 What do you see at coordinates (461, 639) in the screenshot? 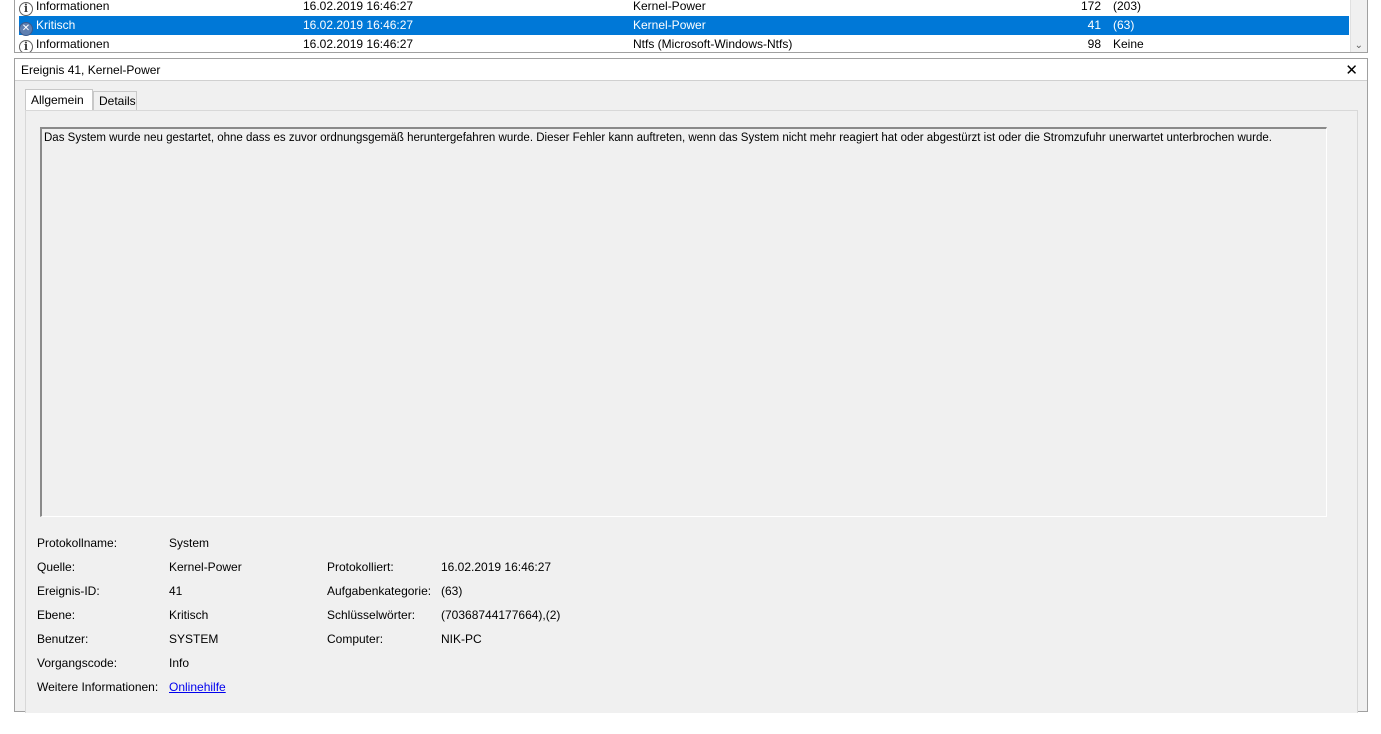
I see `computer-value: NIK-PC` at bounding box center [461, 639].